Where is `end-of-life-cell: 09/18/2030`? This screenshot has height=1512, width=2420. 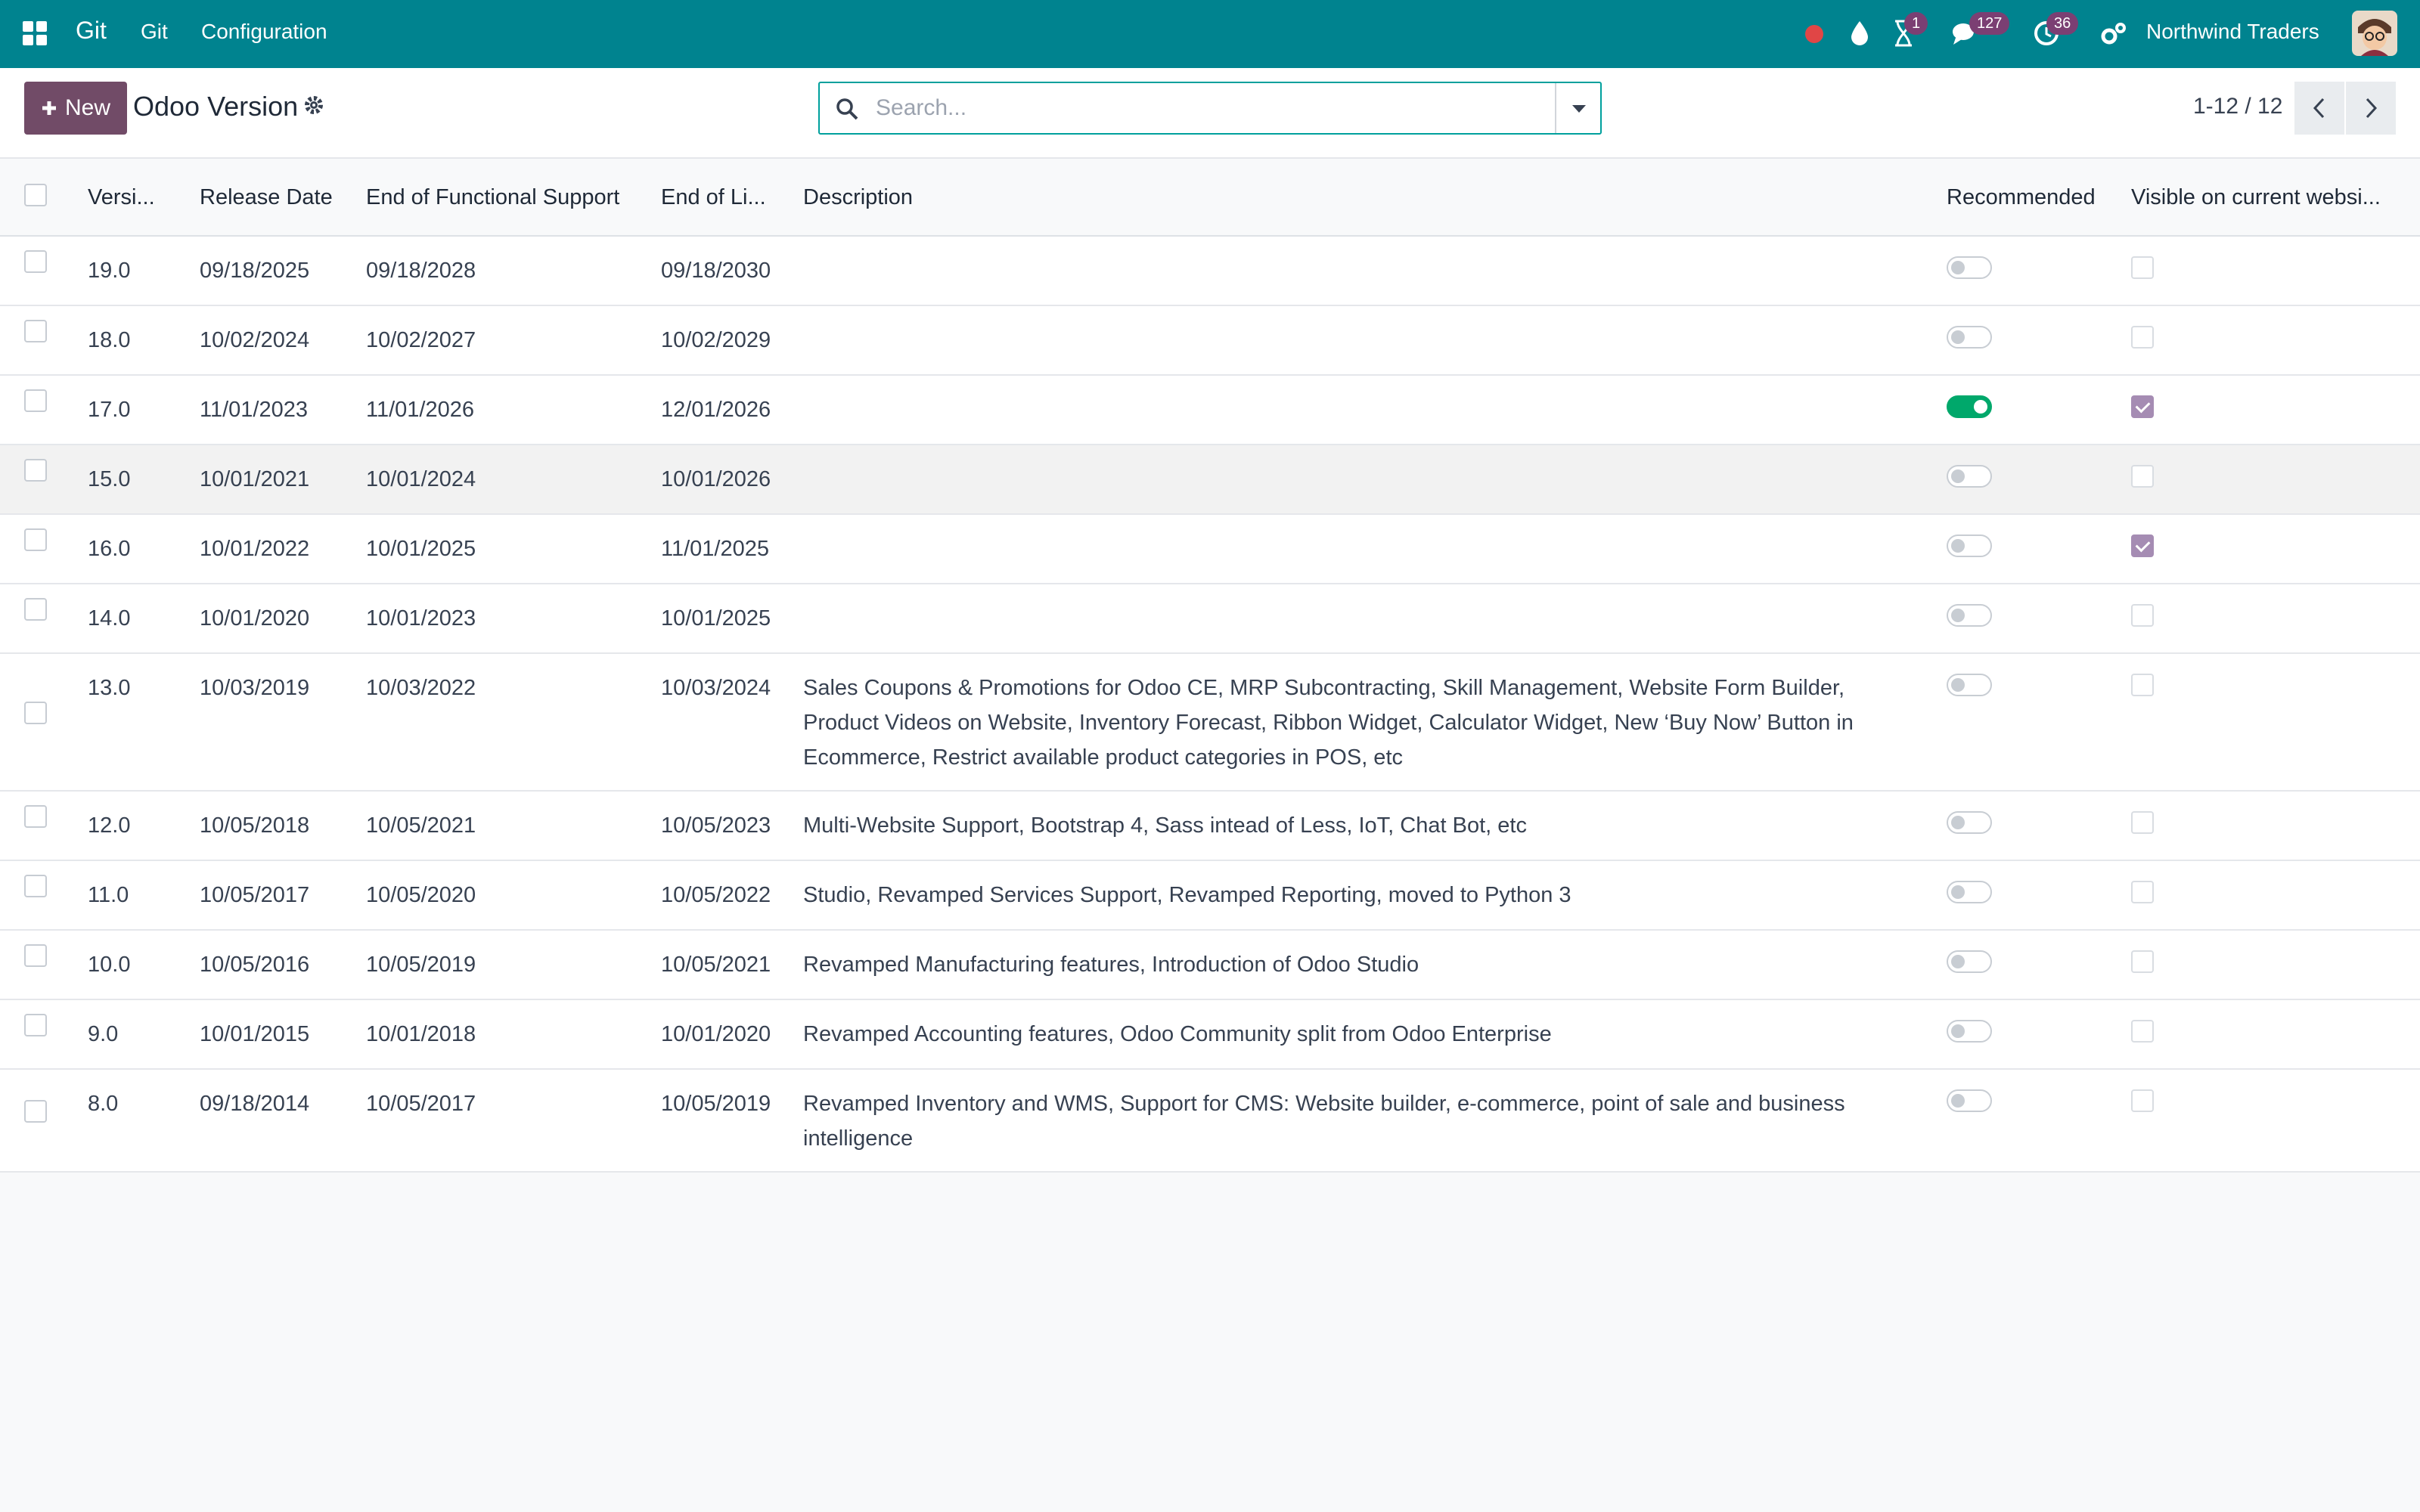 end-of-life-cell: 09/18/2030 is located at coordinates (732, 271).